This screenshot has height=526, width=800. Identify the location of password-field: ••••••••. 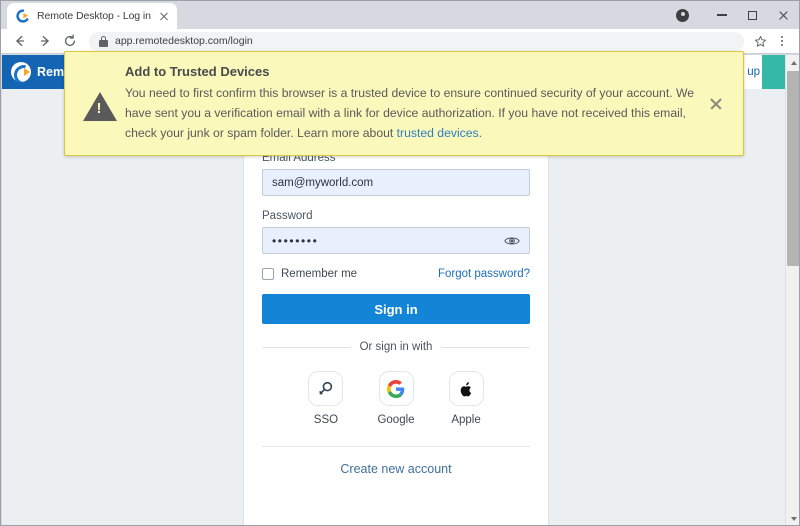
(396, 240).